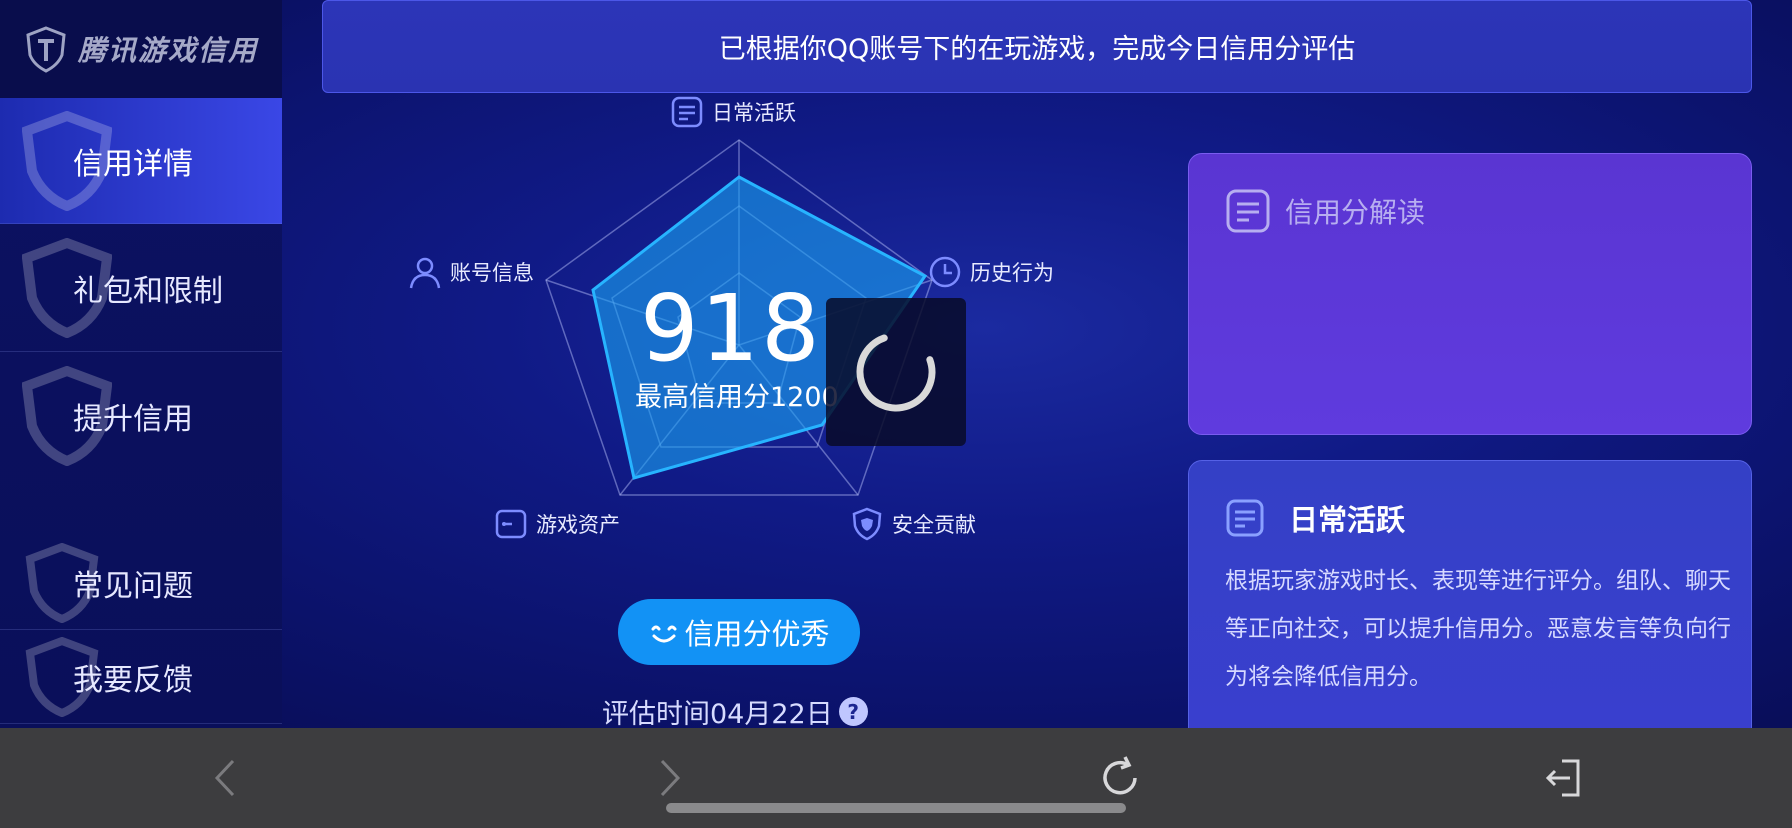 This screenshot has width=1792, height=828. Describe the element at coordinates (867, 524) in the screenshot. I see `shield-icon` at that location.